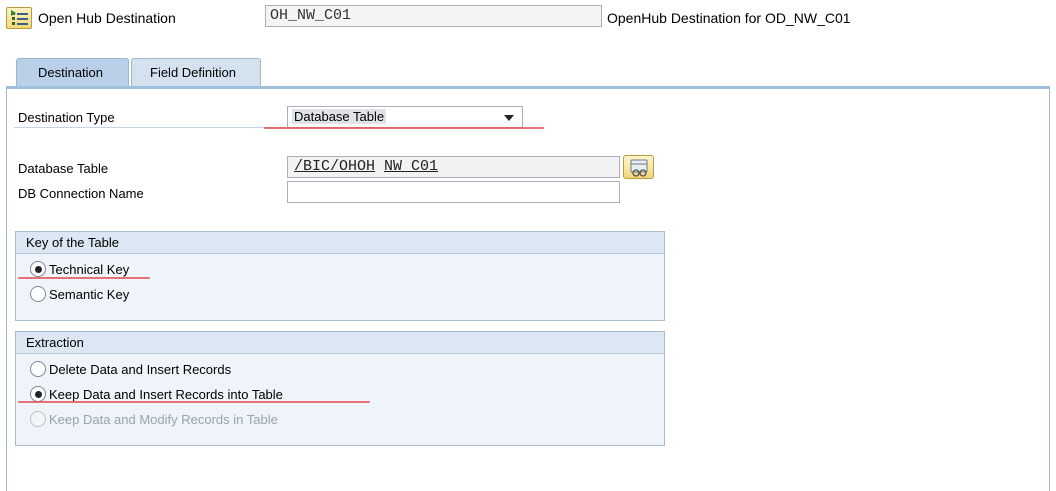 This screenshot has height=491, width=1056. What do you see at coordinates (196, 72) in the screenshot?
I see `tab-field-definition: Field Definition` at bounding box center [196, 72].